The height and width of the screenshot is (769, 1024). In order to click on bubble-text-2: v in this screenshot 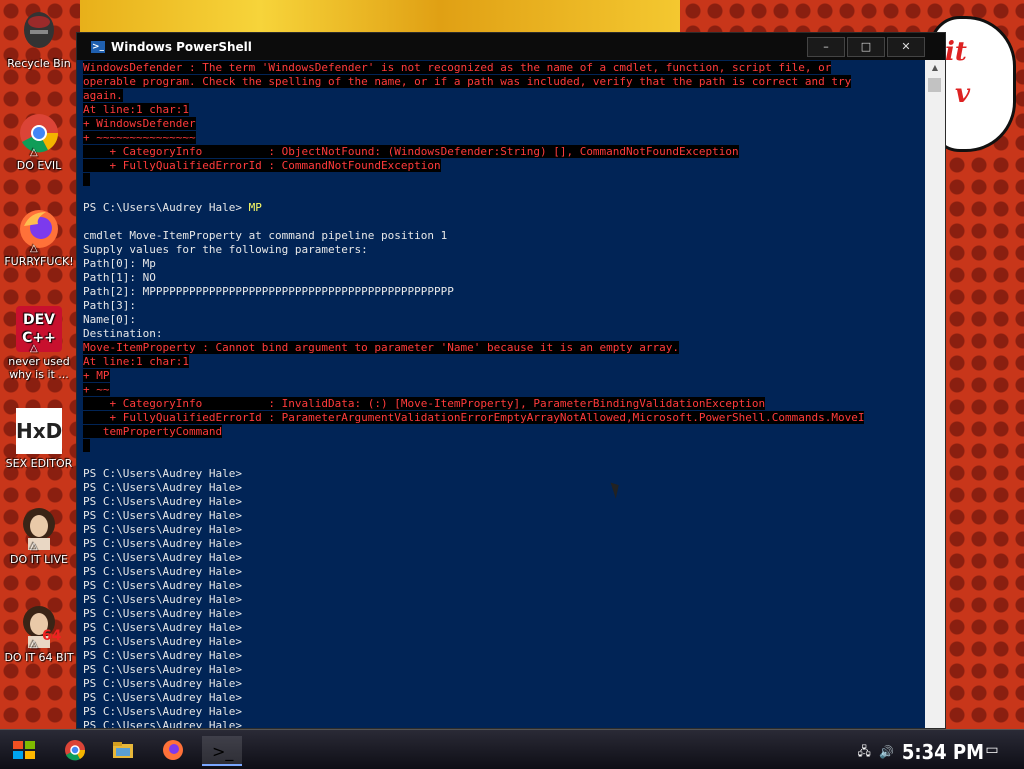, I will do `click(963, 94)`.